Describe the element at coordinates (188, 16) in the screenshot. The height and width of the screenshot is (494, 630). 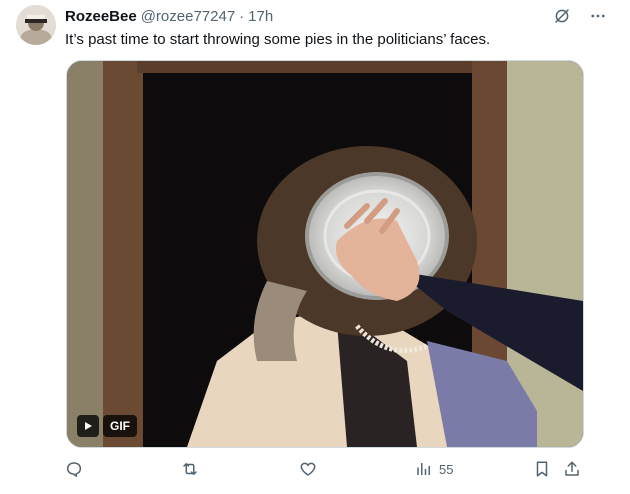
I see `author-handle: @rozee77247` at that location.